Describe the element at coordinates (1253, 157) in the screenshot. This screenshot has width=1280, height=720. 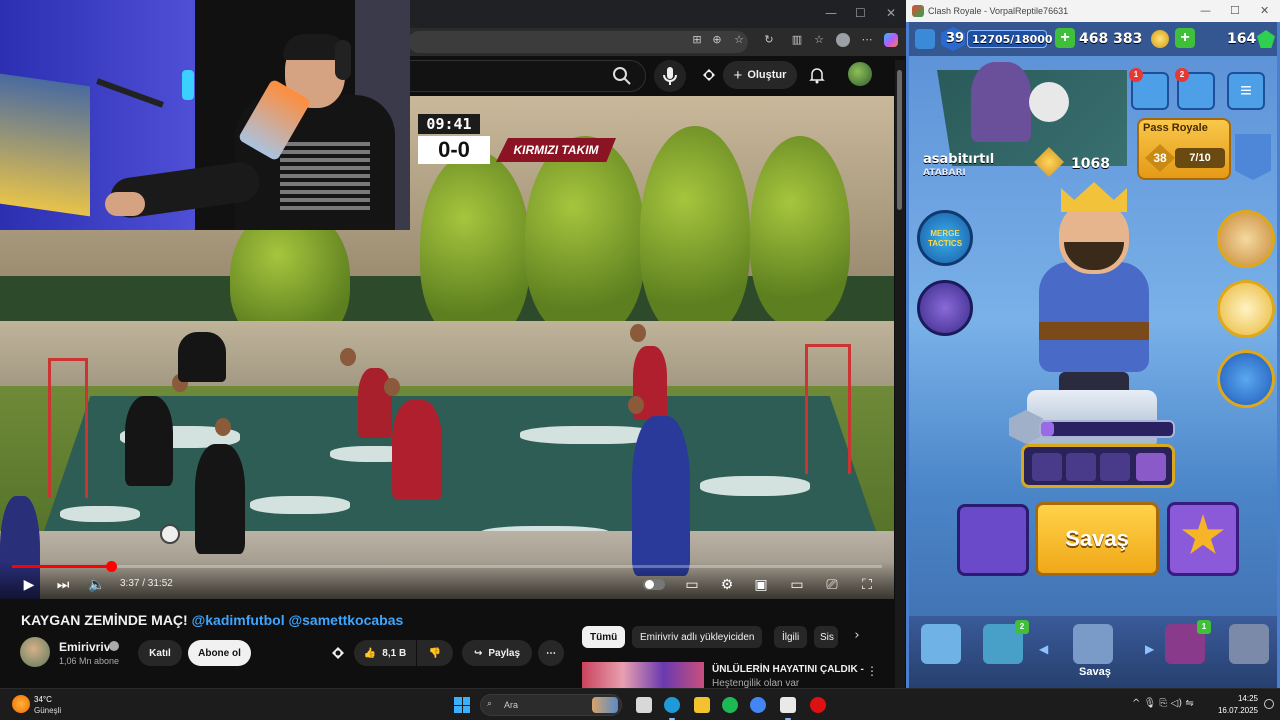
I see `crown-icon` at that location.